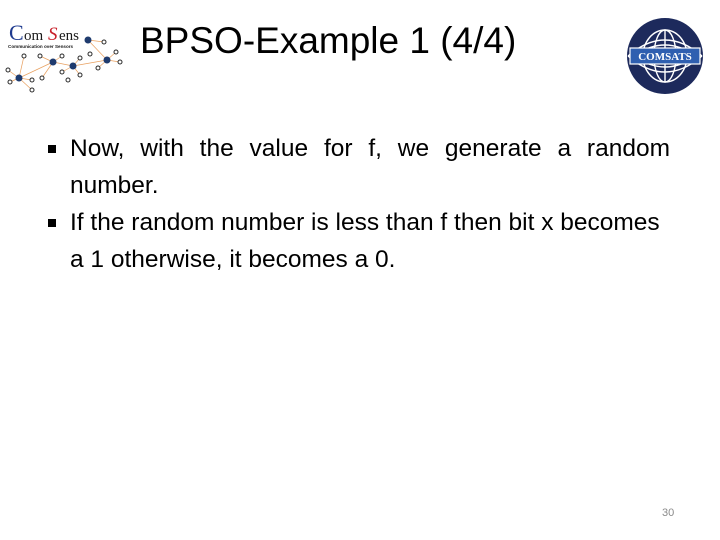  Describe the element at coordinates (64, 56) in the screenshot. I see `comsens-logo-graphic: C om S ens Communication over Sensors` at that location.